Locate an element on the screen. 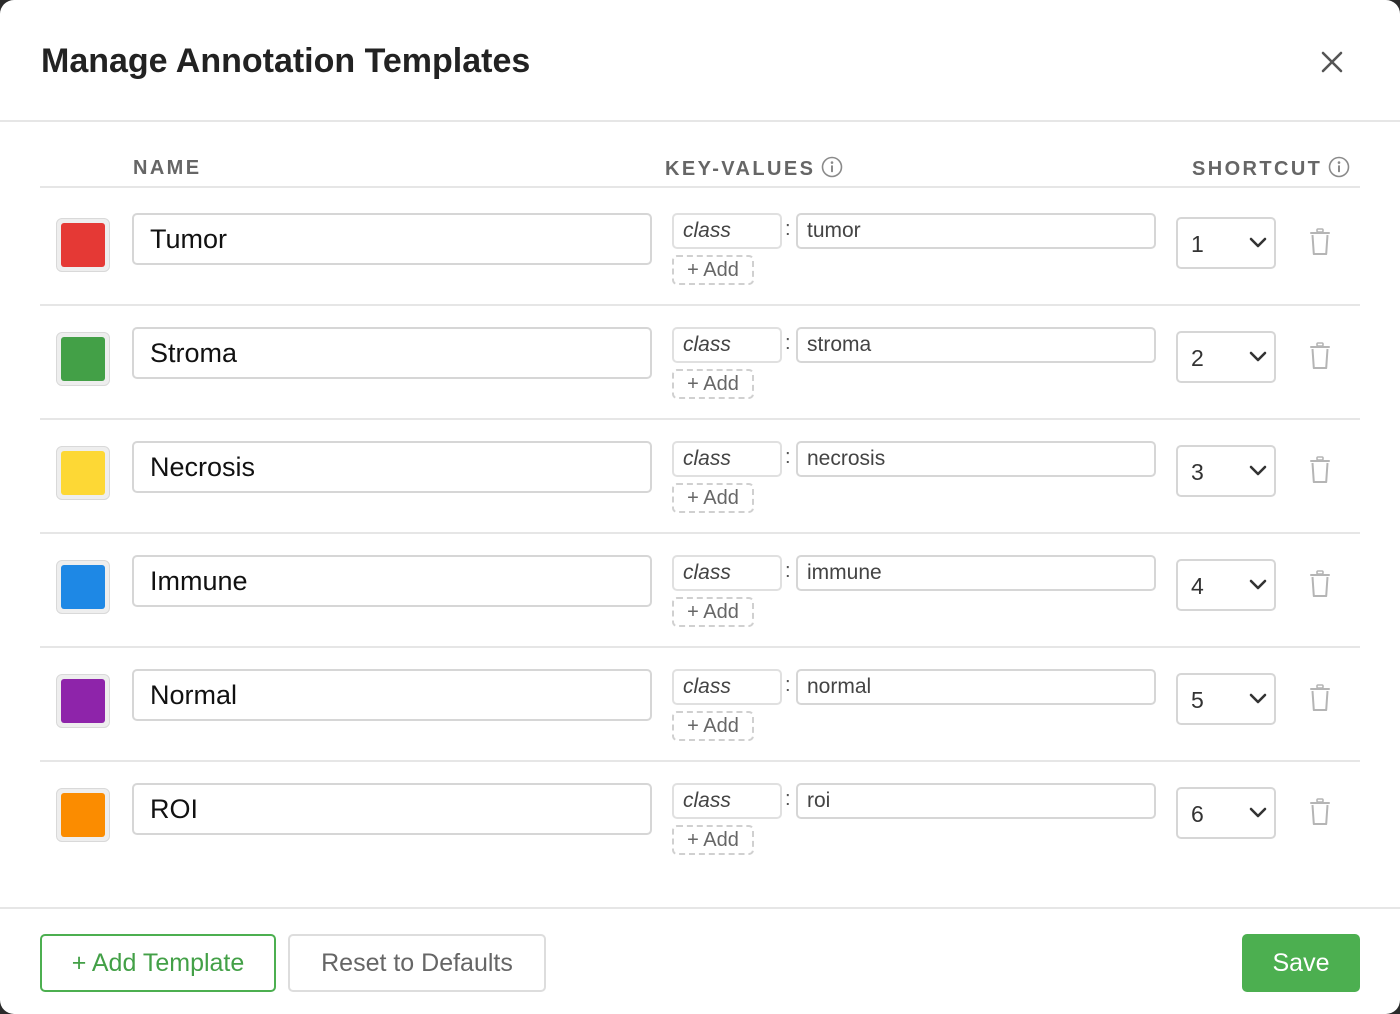 Image resolution: width=1400 pixels, height=1014 pixels. shortcut-value: 1 is located at coordinates (1197, 244).